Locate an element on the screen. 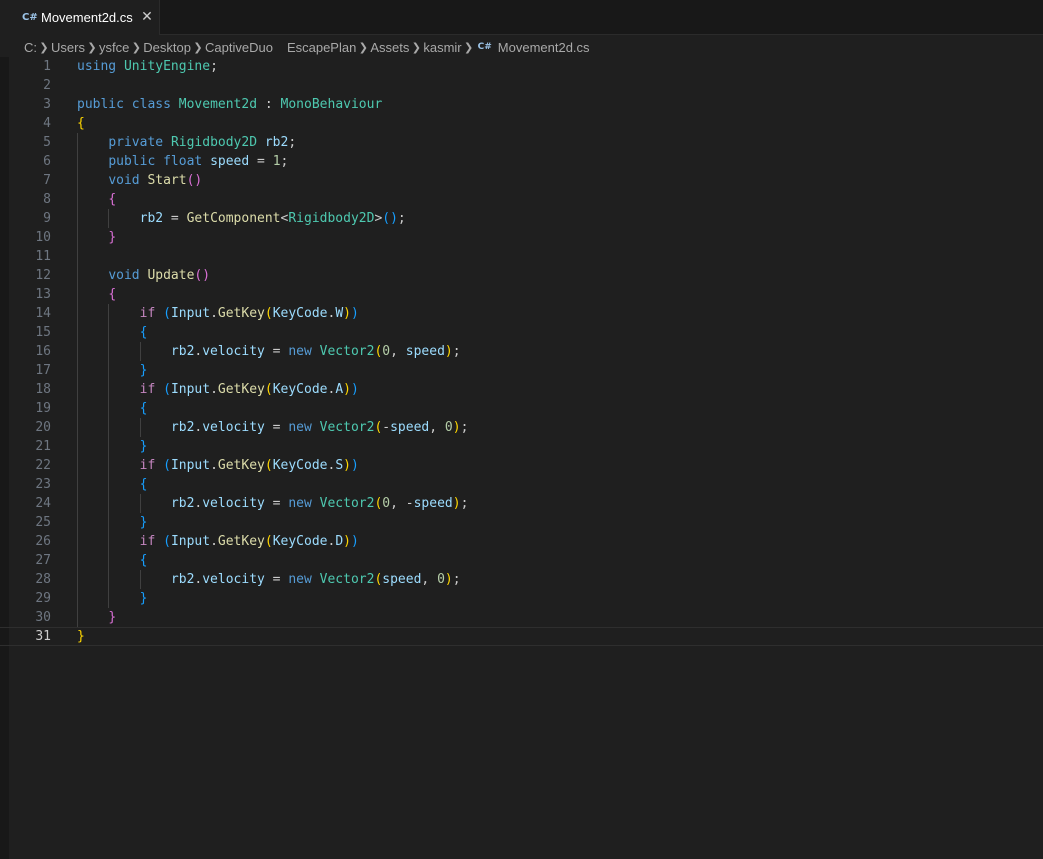  code-line: 15 { is located at coordinates (521, 332).